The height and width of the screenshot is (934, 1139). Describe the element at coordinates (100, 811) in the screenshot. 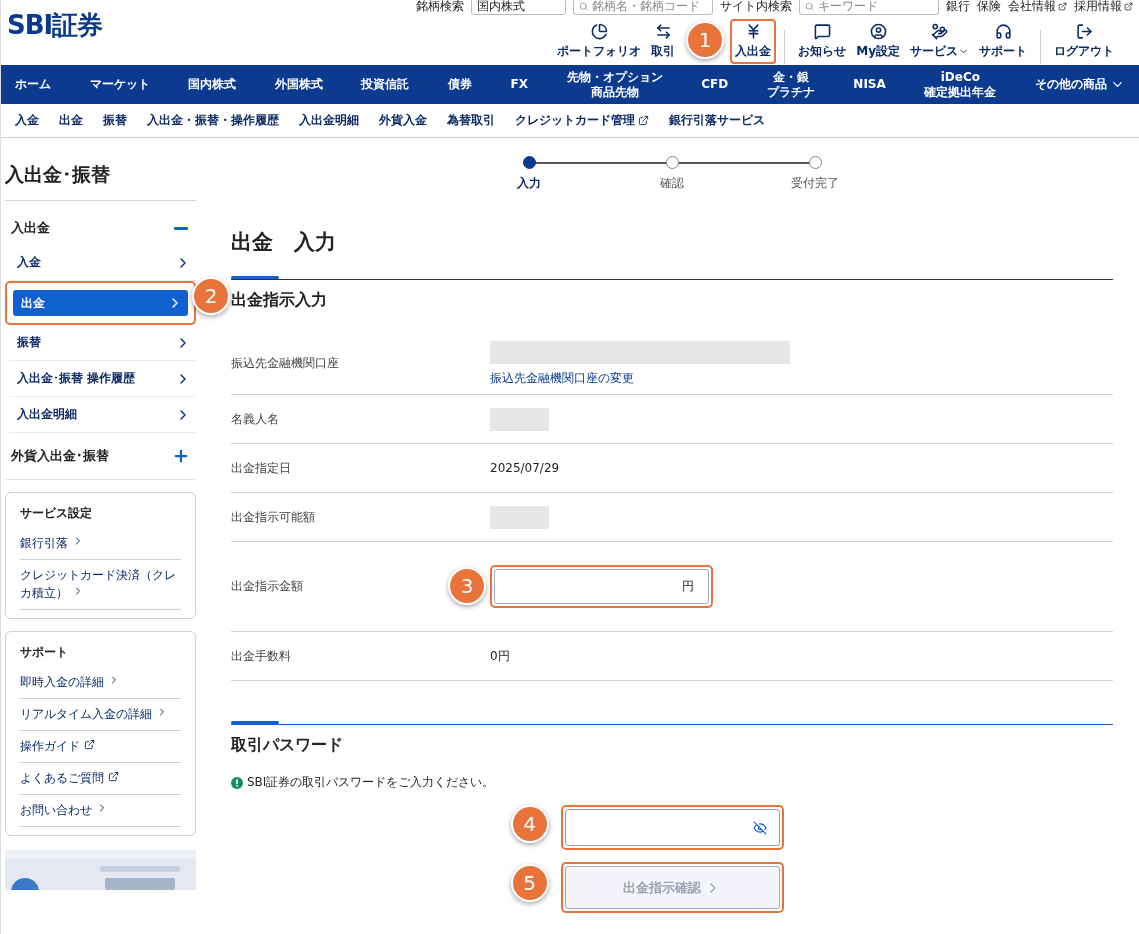

I see `sidebar-link: お問い合わせ` at that location.